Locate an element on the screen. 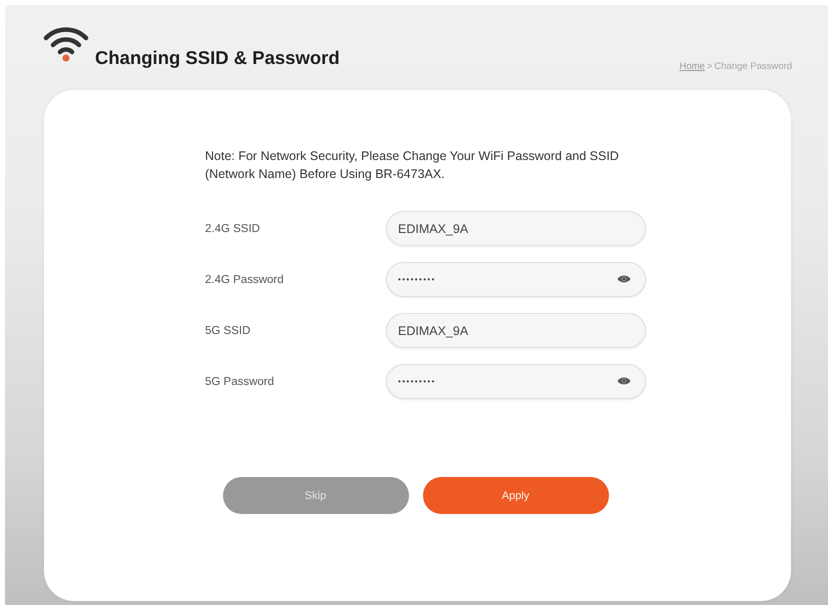  breadcrumb-current: Change Password is located at coordinates (753, 67).